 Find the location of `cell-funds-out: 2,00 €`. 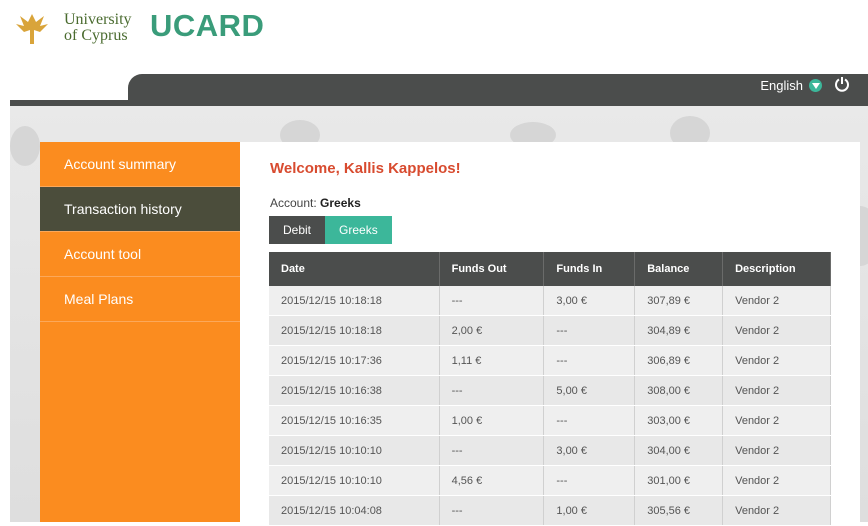

cell-funds-out: 2,00 € is located at coordinates (492, 330).